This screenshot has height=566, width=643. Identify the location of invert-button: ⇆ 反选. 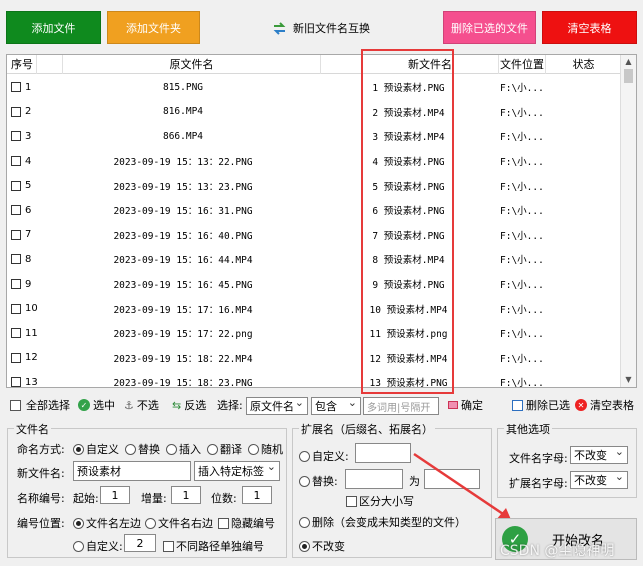
(189, 405).